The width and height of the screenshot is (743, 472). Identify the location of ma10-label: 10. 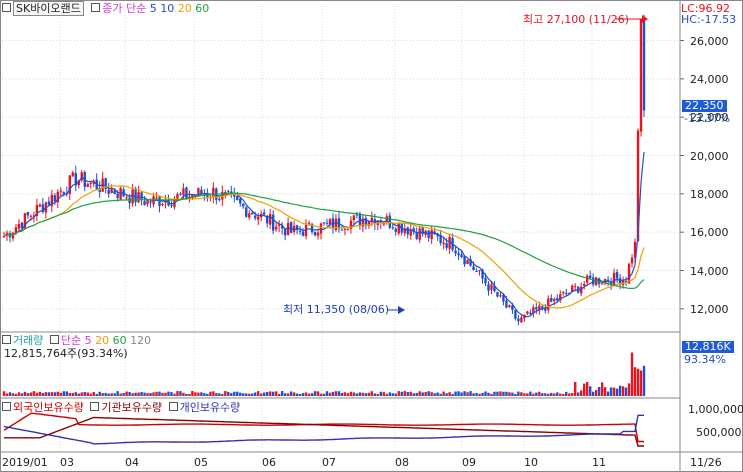
(167, 8).